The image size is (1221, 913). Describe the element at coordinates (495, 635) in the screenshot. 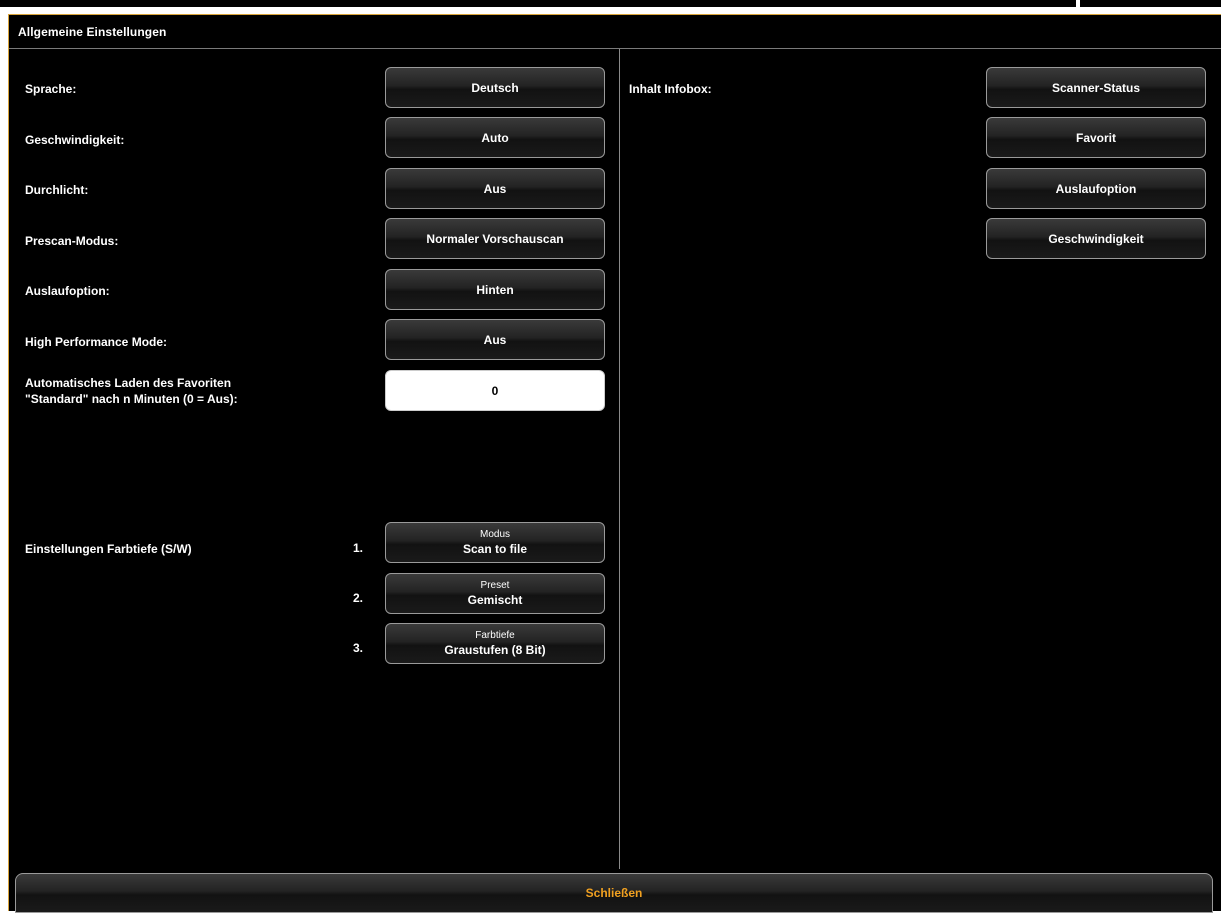

I see `color-depth-caption: Farbtiefe` at that location.